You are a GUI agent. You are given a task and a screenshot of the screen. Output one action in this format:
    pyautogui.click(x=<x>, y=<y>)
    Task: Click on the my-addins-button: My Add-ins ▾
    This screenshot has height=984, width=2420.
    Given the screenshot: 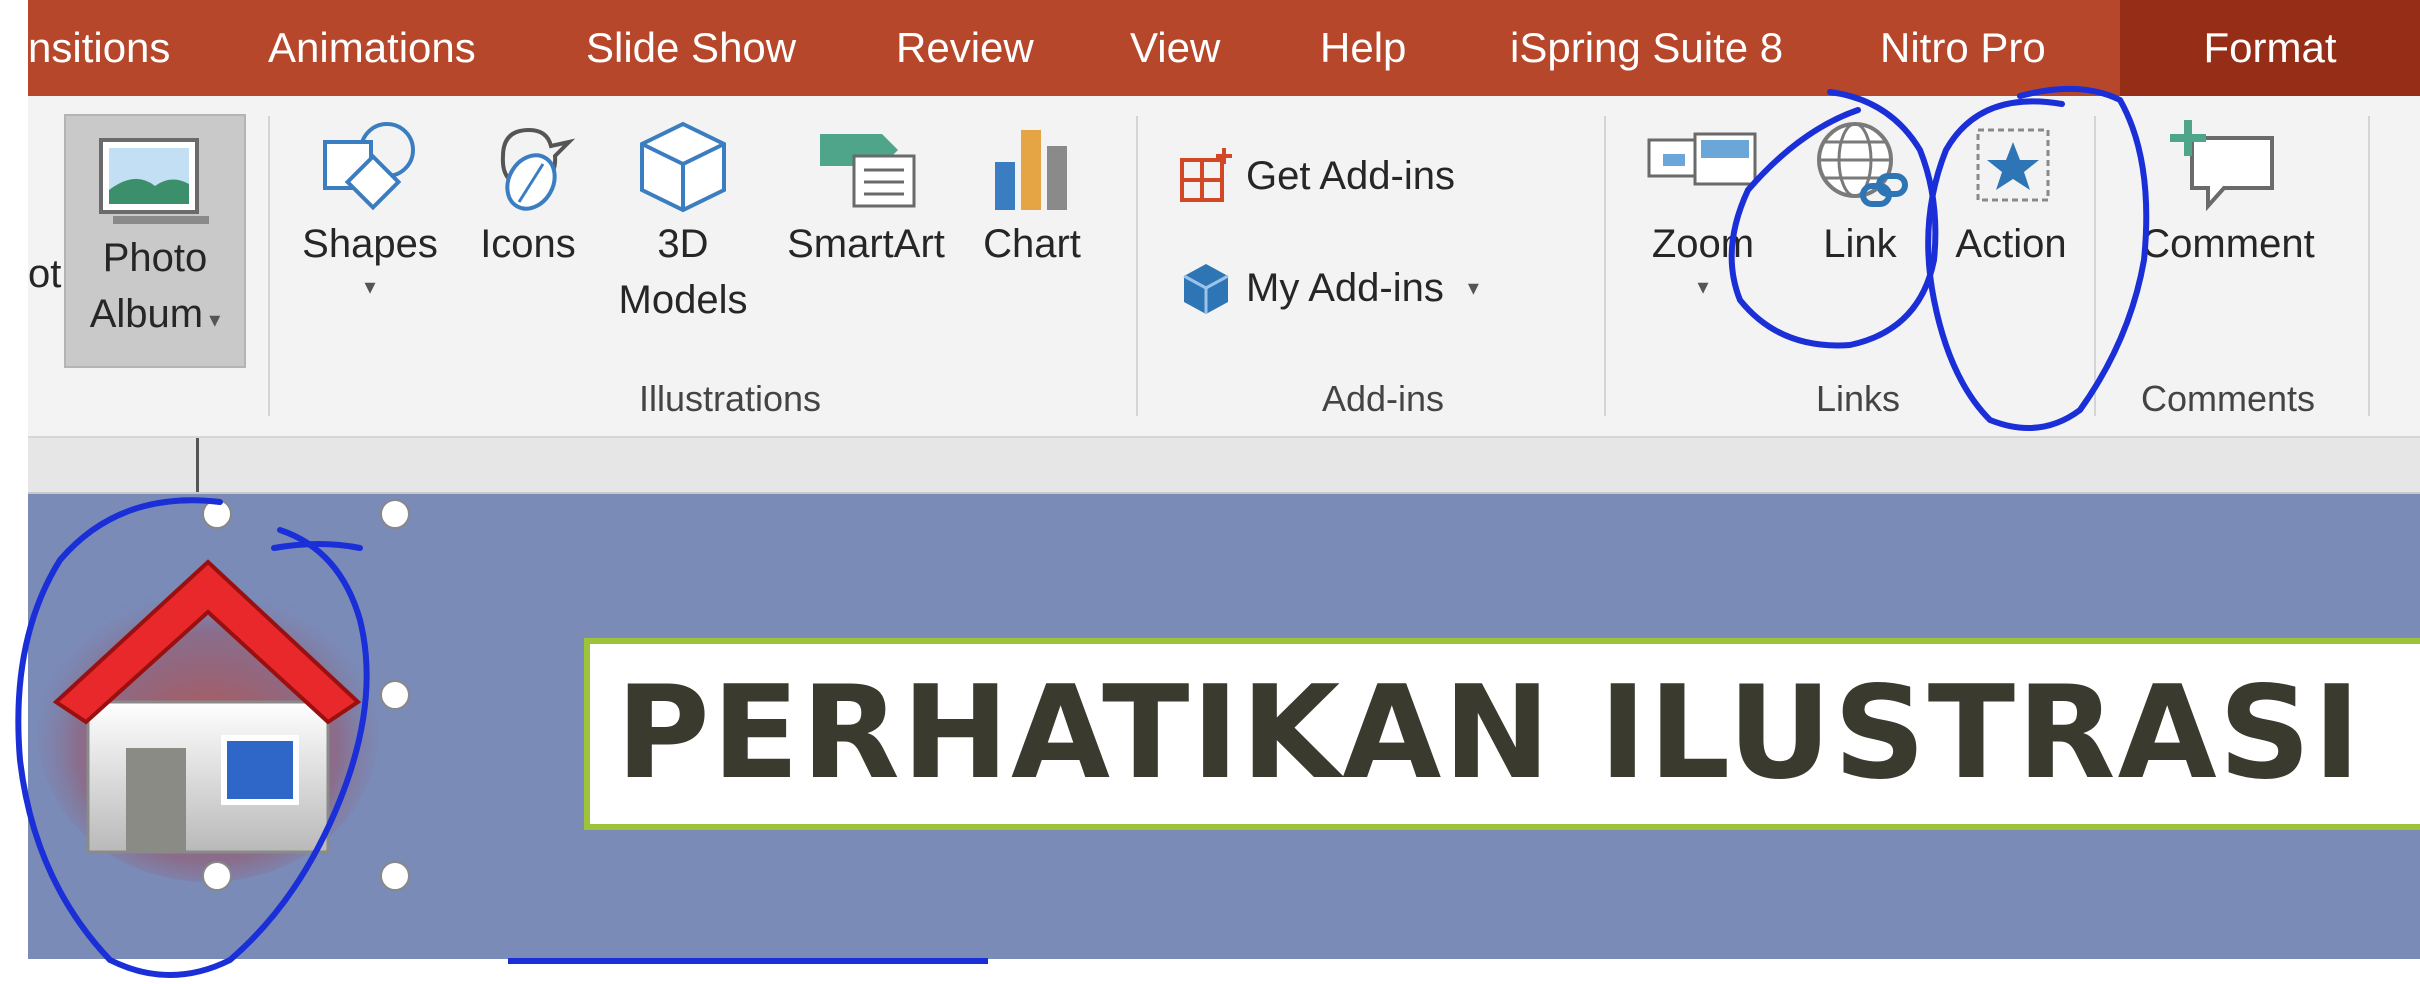 What is the action you would take?
    pyautogui.click(x=1327, y=288)
    